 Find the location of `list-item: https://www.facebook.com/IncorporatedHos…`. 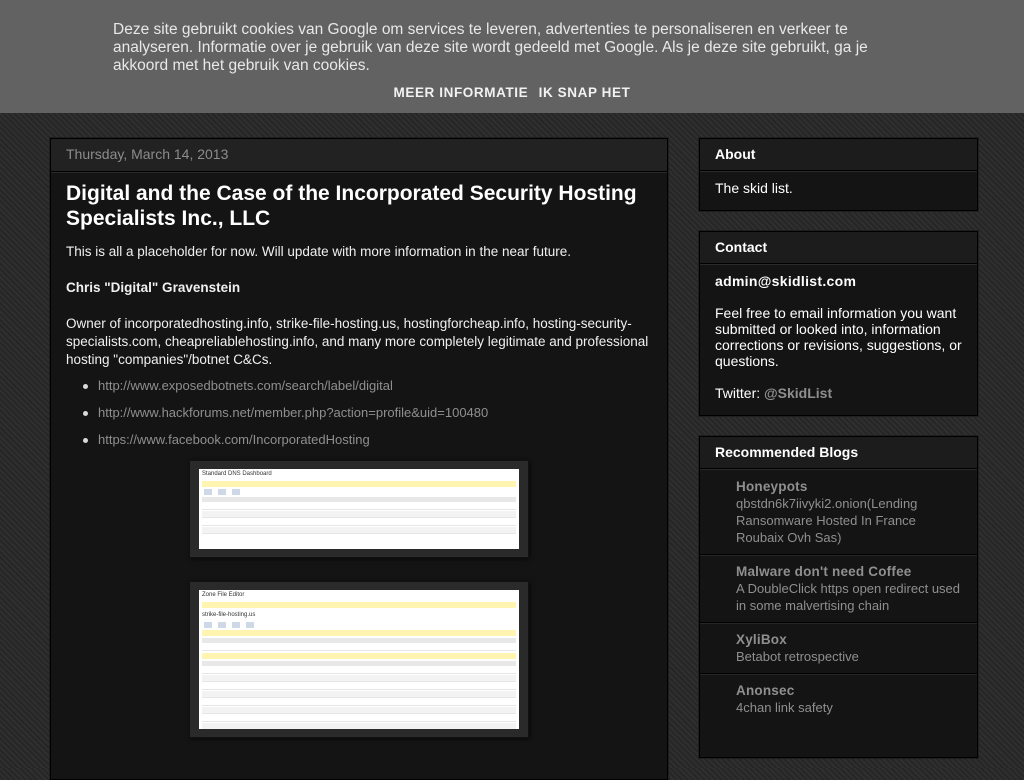

list-item: https://www.facebook.com/IncorporatedHos… is located at coordinates (359, 440).